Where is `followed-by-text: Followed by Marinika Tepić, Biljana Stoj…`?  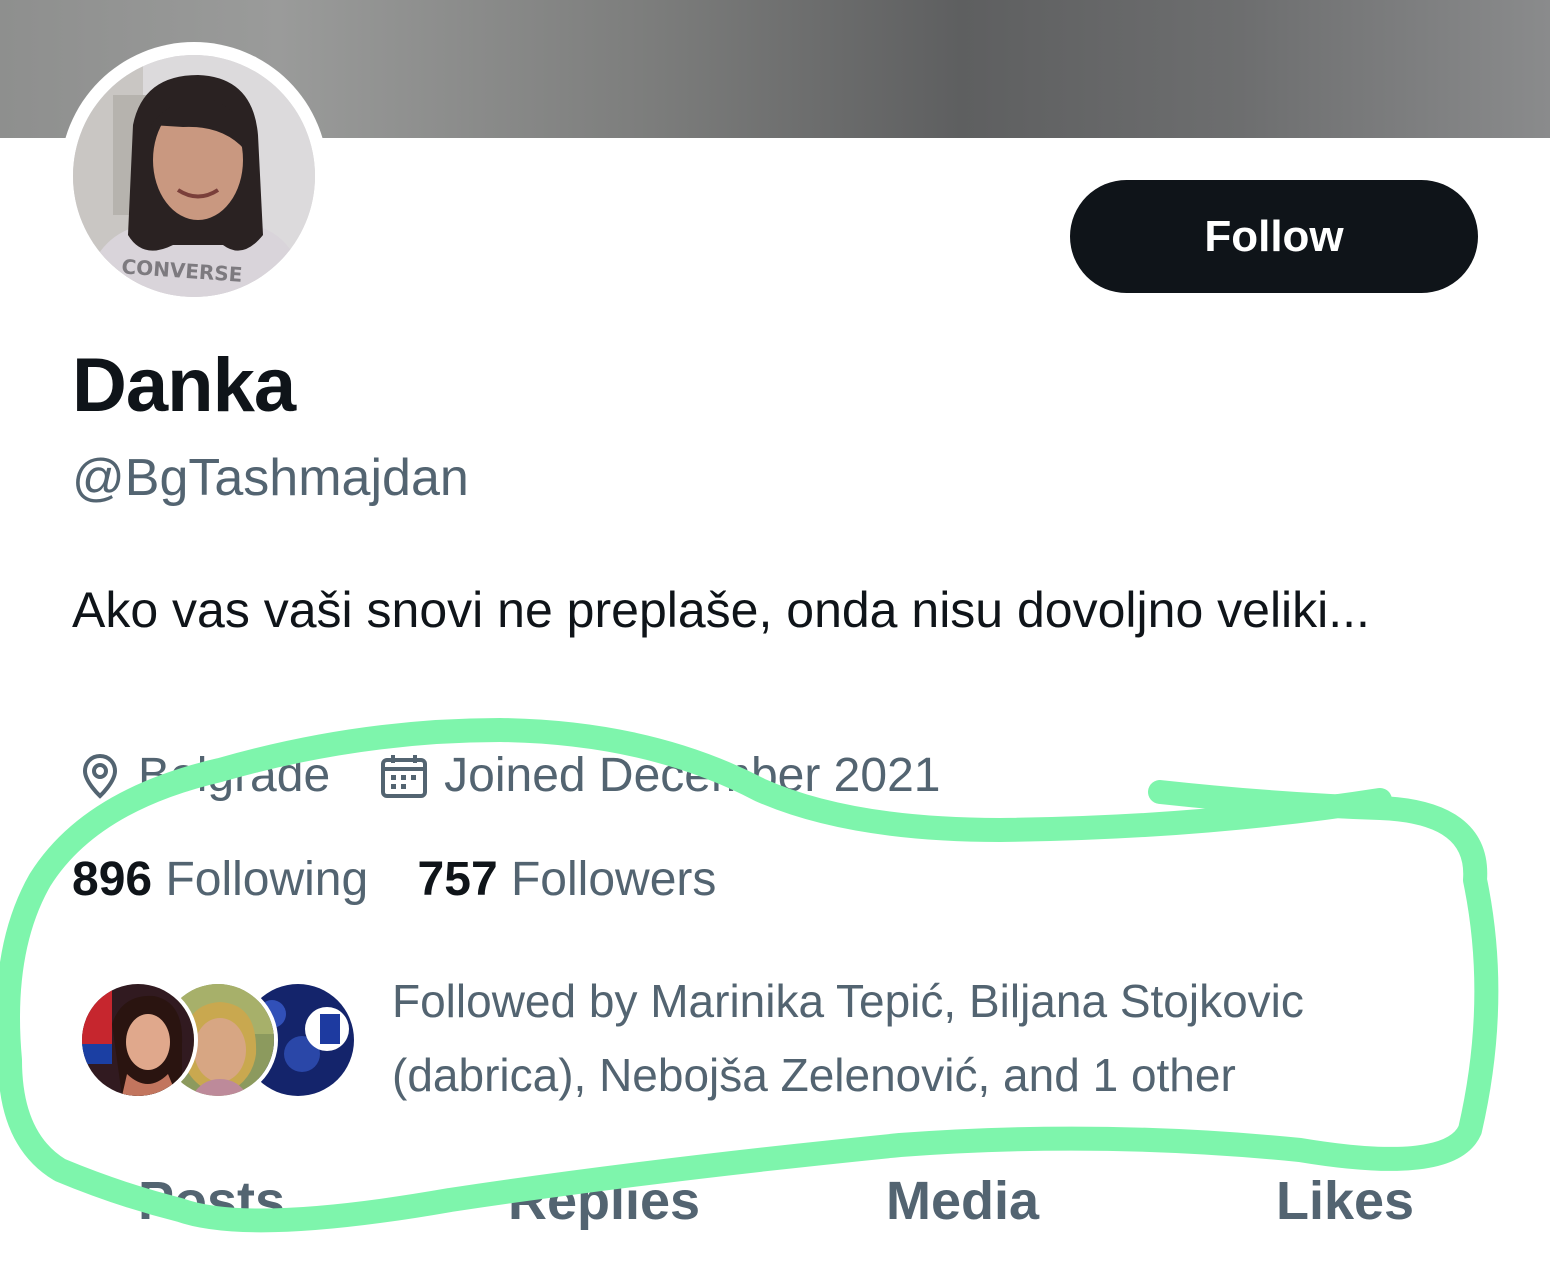
followed-by-text: Followed by Marinika Tepić, Biljana Stoj… is located at coordinates (922, 1038).